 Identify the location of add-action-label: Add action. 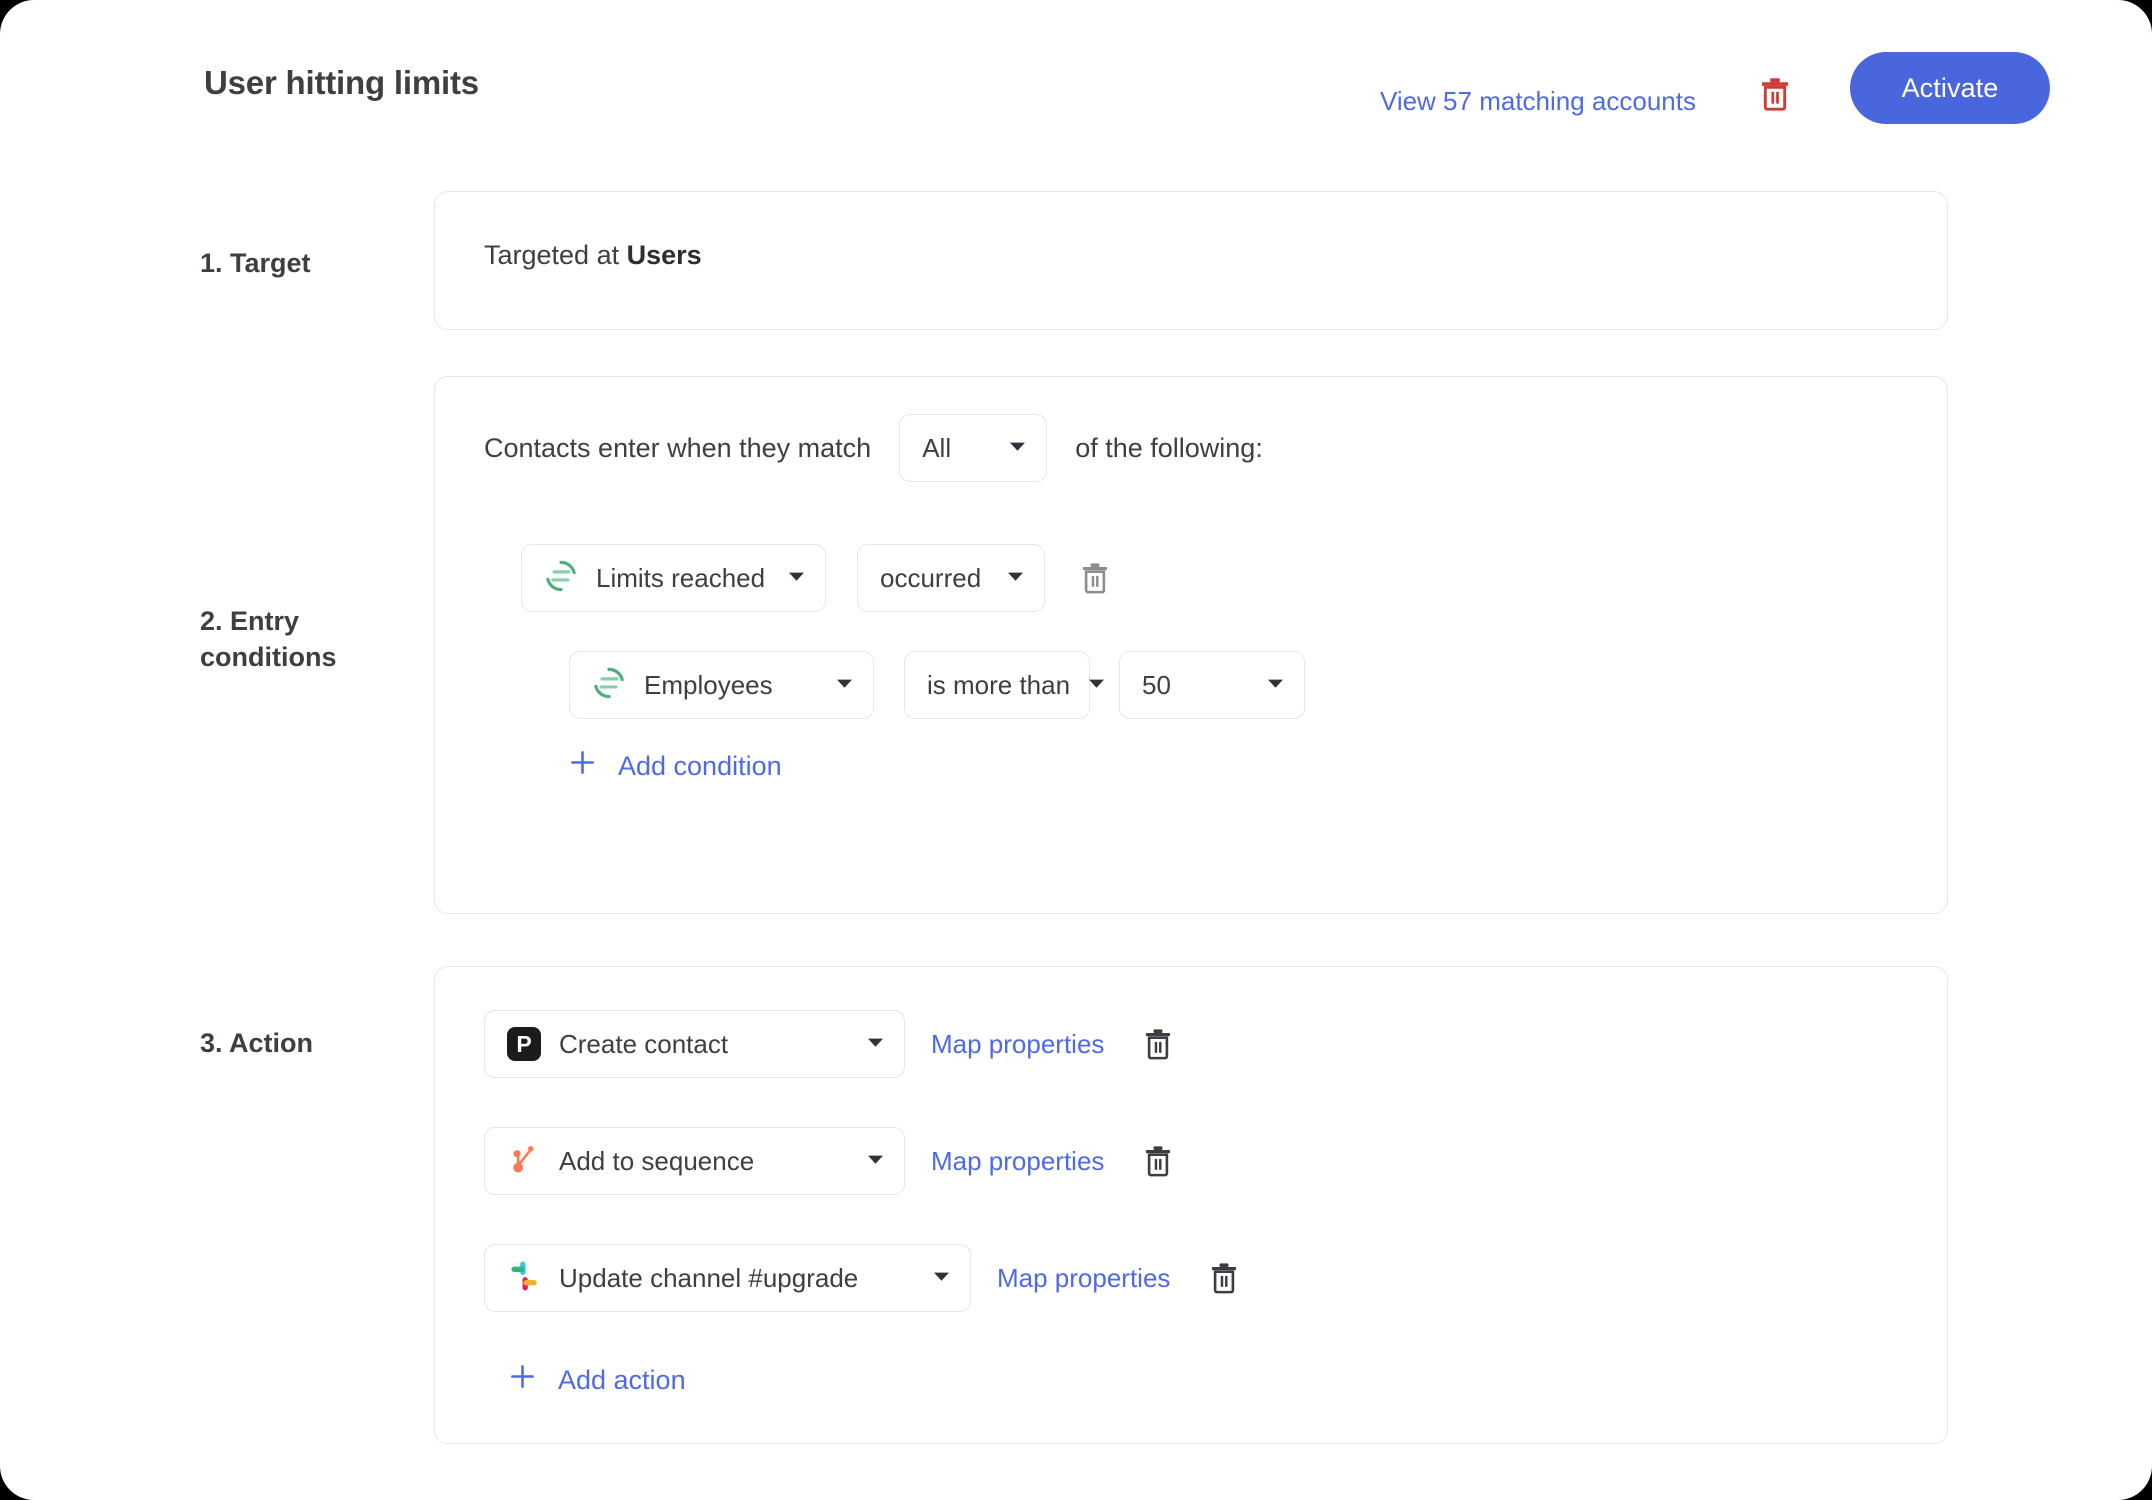
(622, 1379).